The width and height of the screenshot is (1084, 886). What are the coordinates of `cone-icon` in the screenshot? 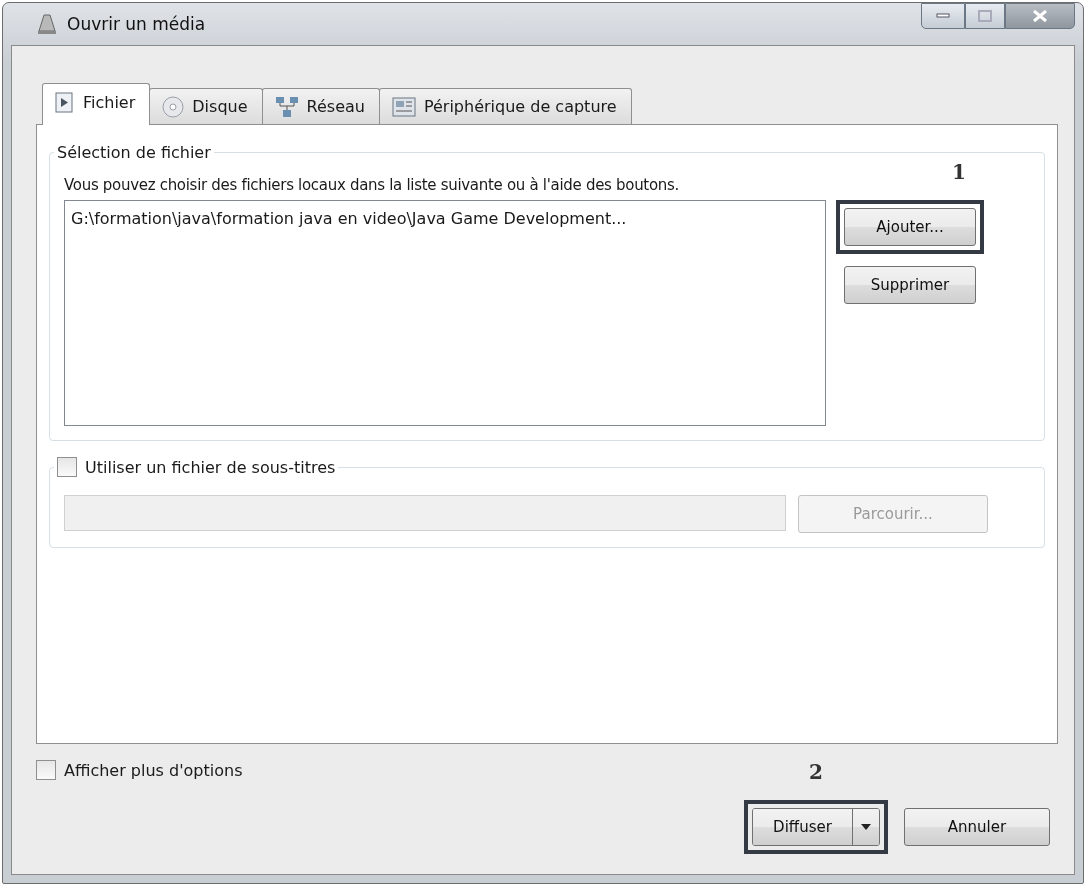 It's located at (47, 24).